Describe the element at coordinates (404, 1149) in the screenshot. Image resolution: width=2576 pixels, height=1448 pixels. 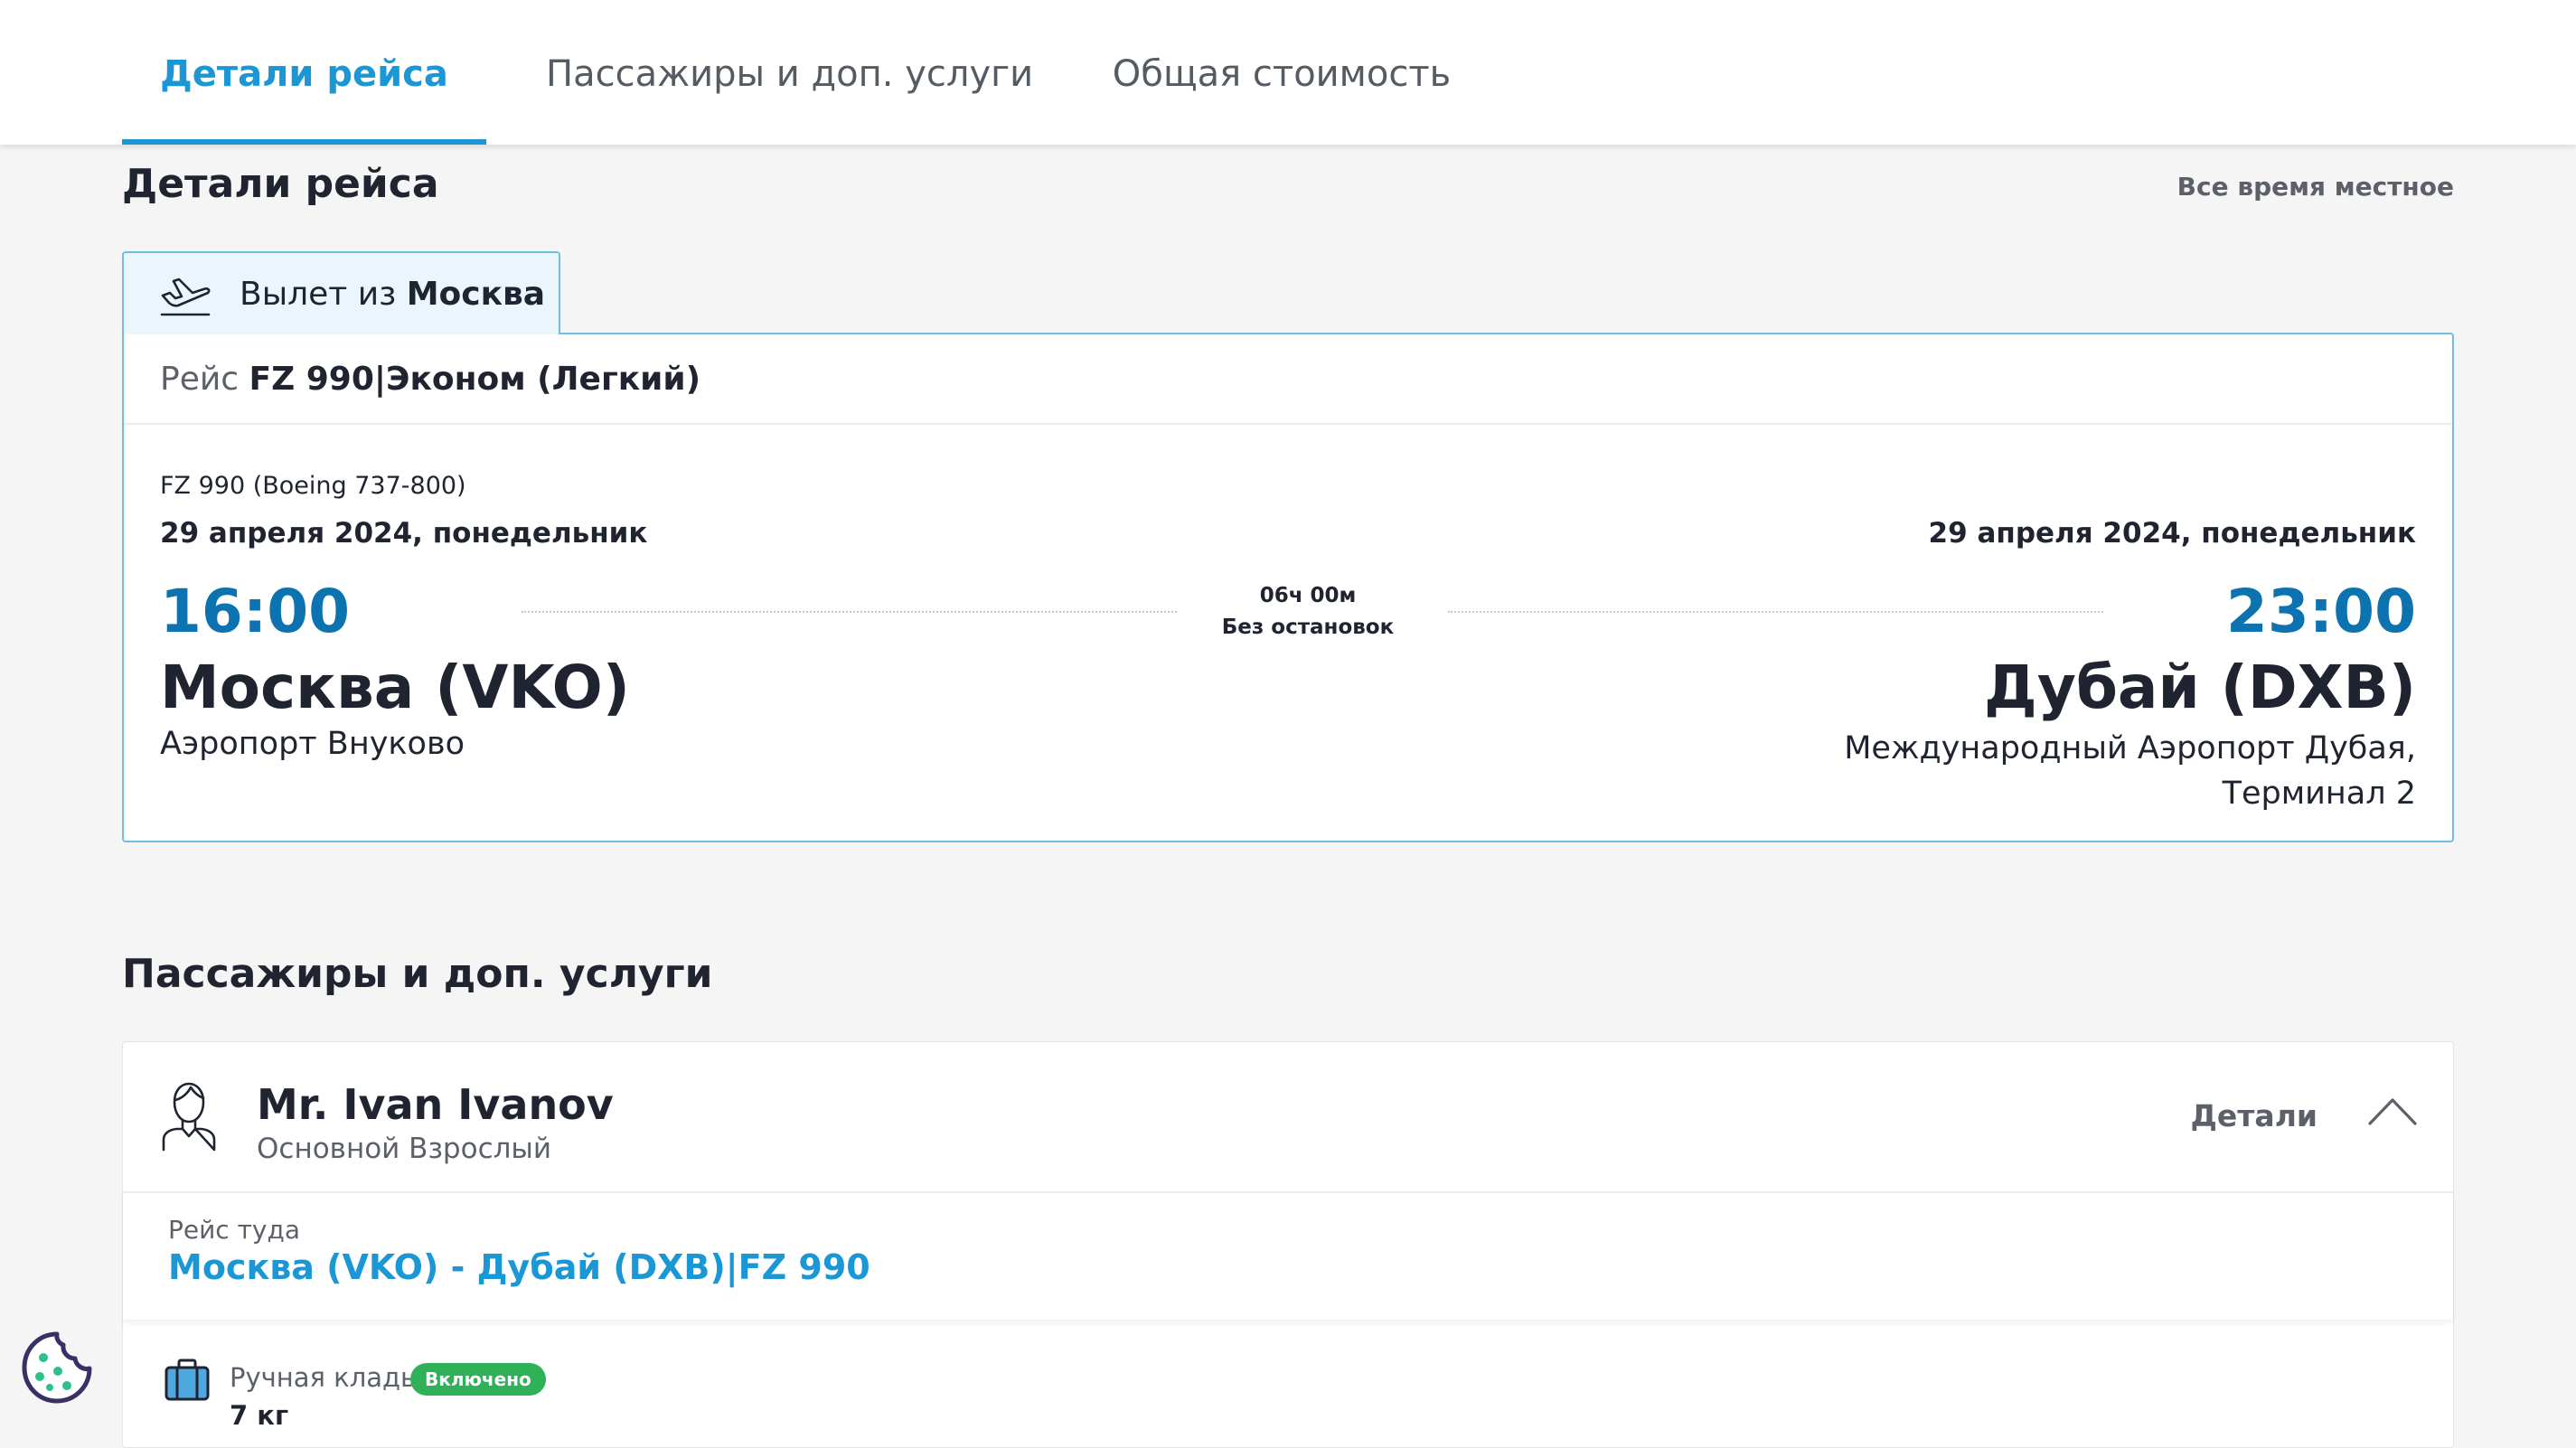
I see `passenger-type: Основной Взрослый` at that location.